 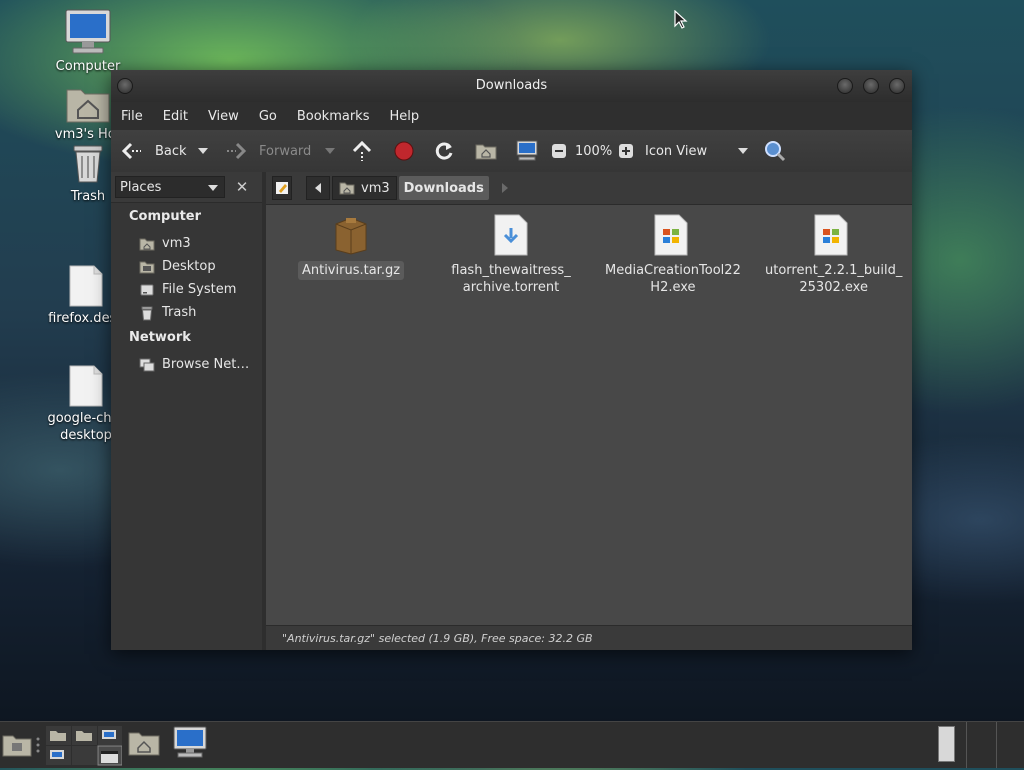 I want to click on file-name: MediaCreationTool22 H2.exe, so click(x=673, y=279).